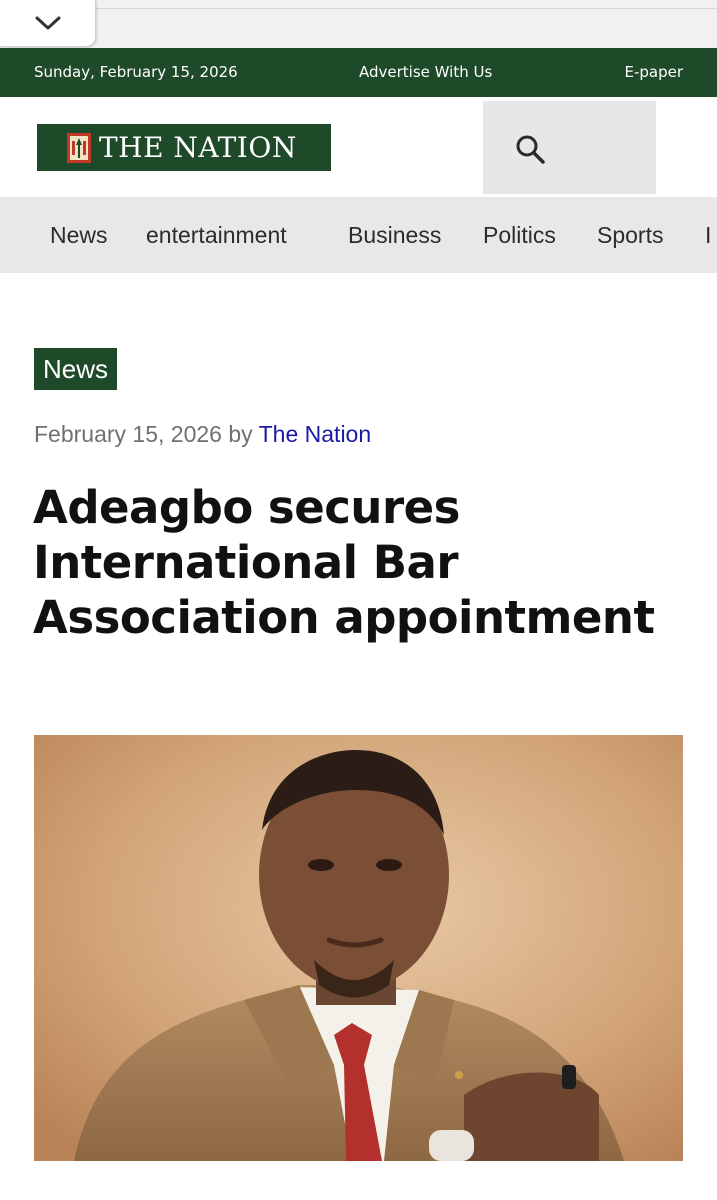 The width and height of the screenshot is (717, 1200). What do you see at coordinates (630, 235) in the screenshot?
I see `nav-item-sports: Sports` at bounding box center [630, 235].